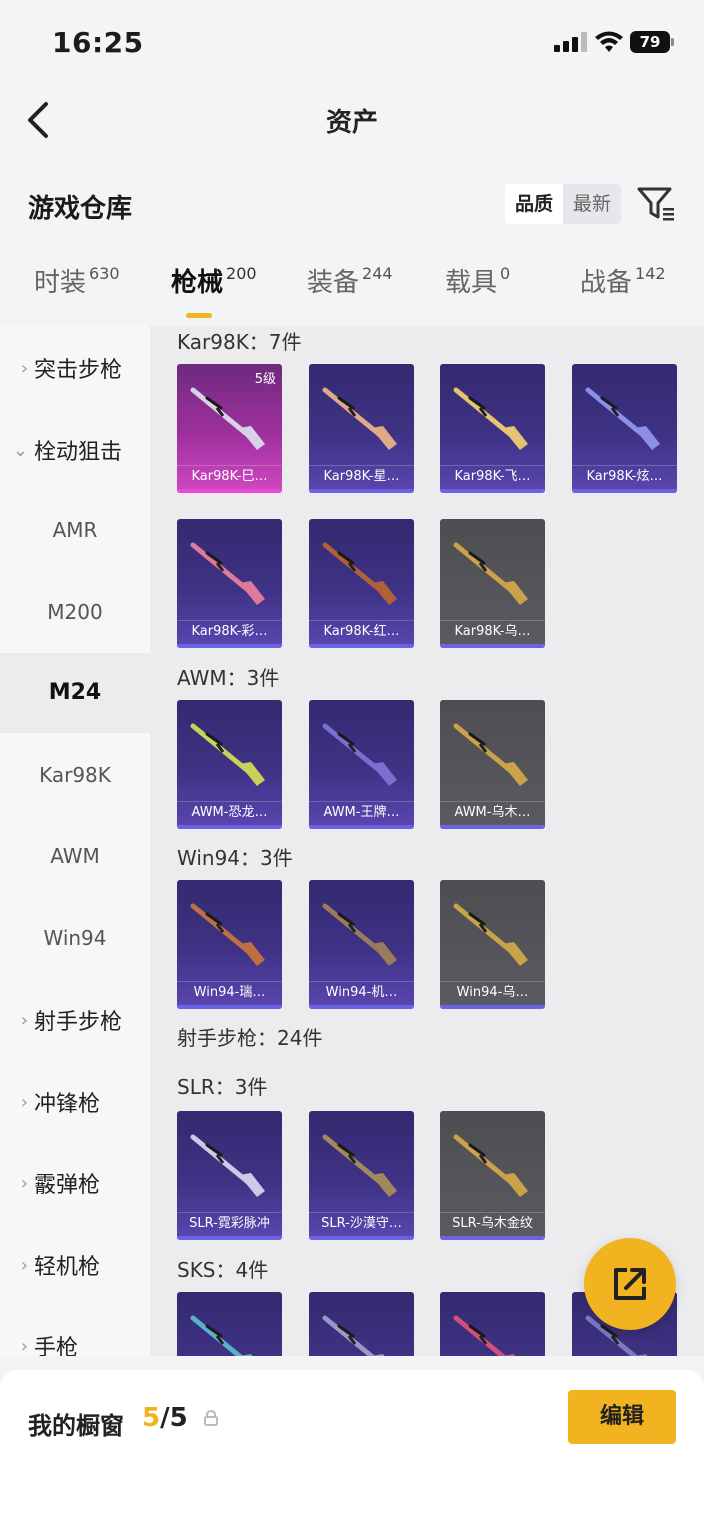 Image resolution: width=704 pixels, height=1523 pixels. Describe the element at coordinates (75, 450) in the screenshot. I see `sidebar-item-bolt-sniper: ⌄ 栓动狙击` at that location.